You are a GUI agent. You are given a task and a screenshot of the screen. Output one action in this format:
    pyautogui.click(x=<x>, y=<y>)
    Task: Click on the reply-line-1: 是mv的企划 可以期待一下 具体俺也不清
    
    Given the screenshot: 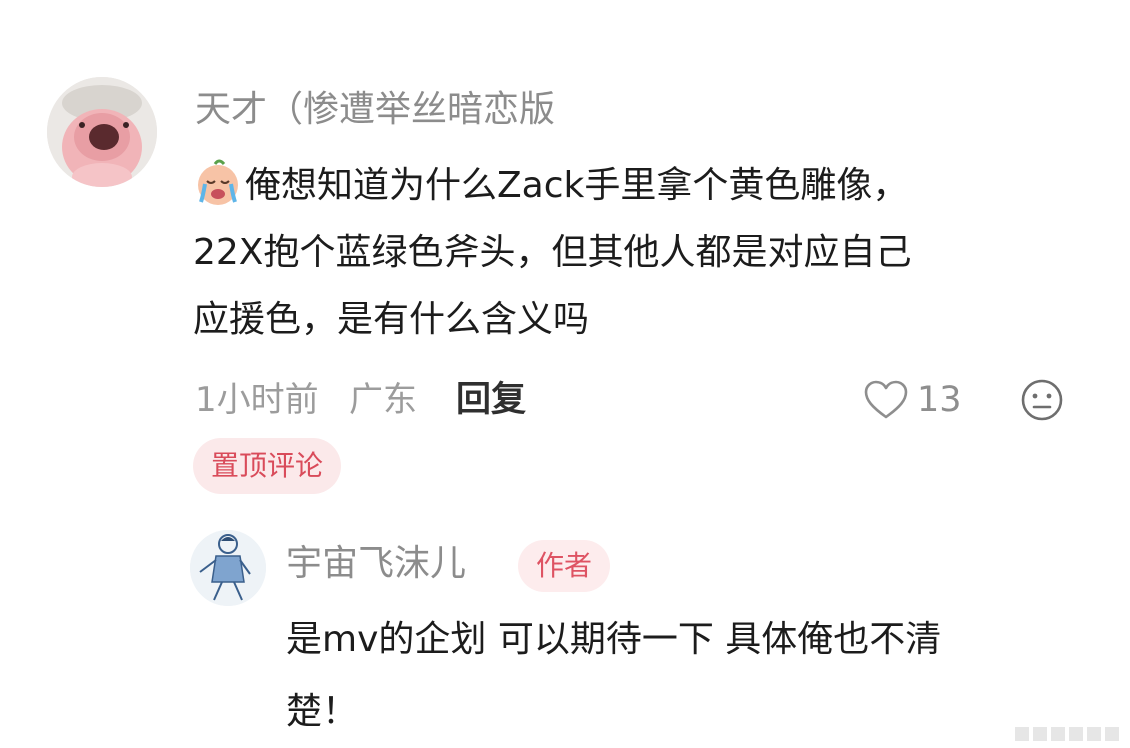 What is the action you would take?
    pyautogui.click(x=614, y=639)
    